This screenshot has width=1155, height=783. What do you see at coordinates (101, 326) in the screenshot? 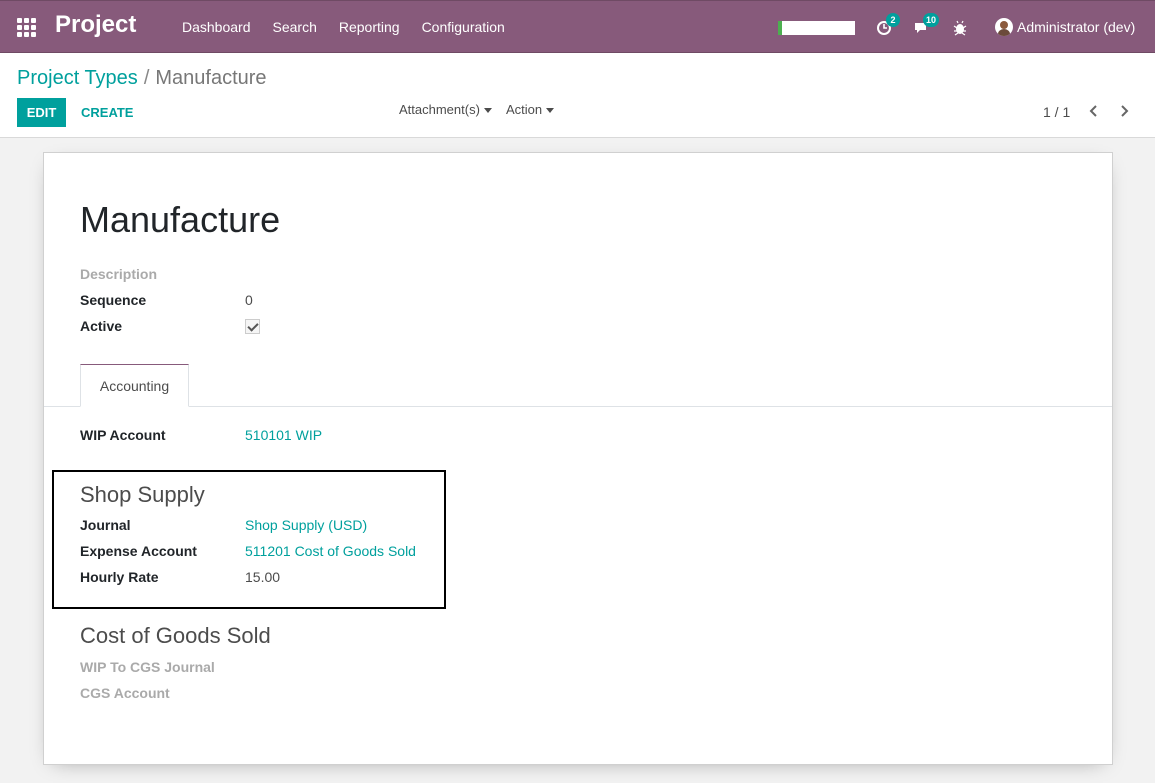
I see `active-label: Active` at bounding box center [101, 326].